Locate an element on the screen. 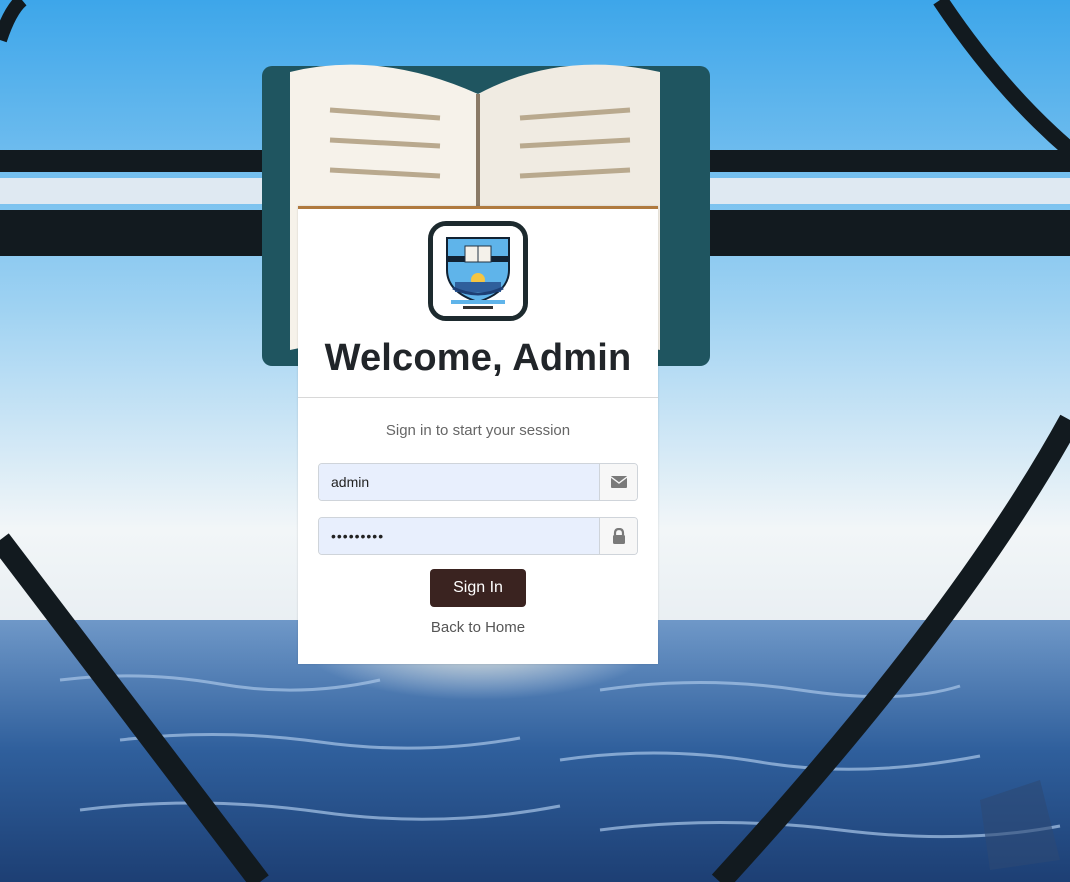  email-input is located at coordinates (459, 482).